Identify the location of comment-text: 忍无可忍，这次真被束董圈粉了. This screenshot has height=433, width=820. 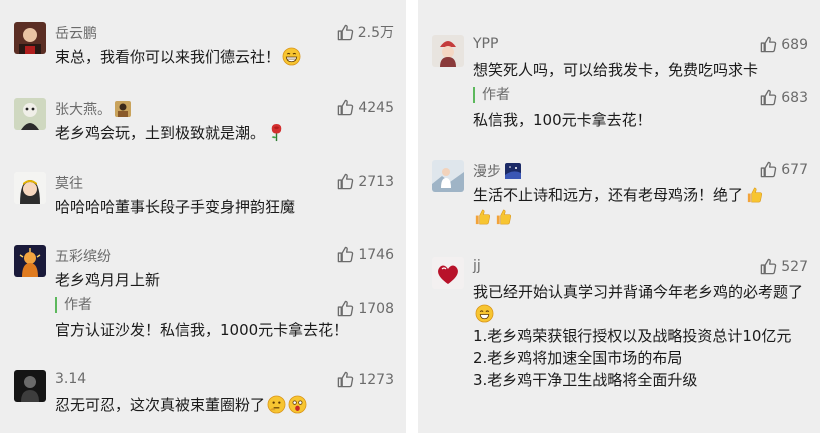
(223, 405).